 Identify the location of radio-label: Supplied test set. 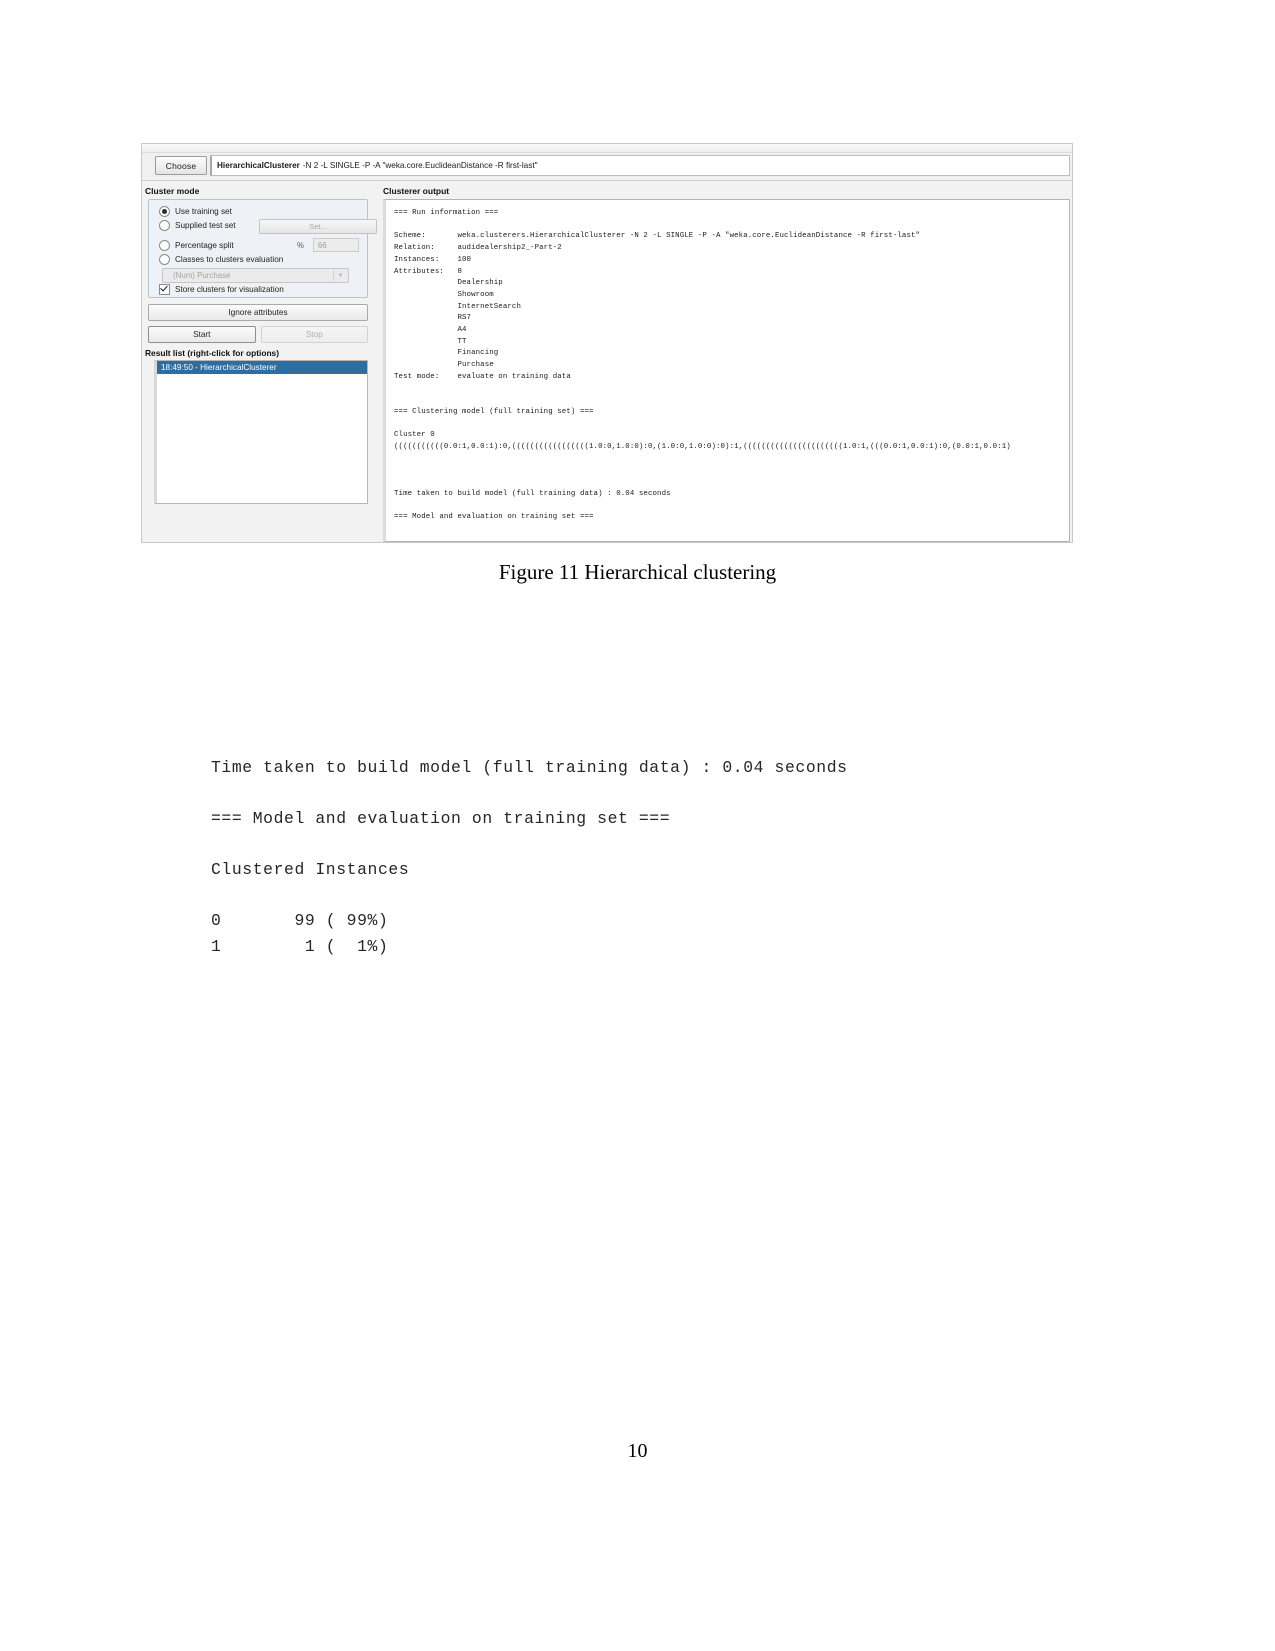
(205, 225).